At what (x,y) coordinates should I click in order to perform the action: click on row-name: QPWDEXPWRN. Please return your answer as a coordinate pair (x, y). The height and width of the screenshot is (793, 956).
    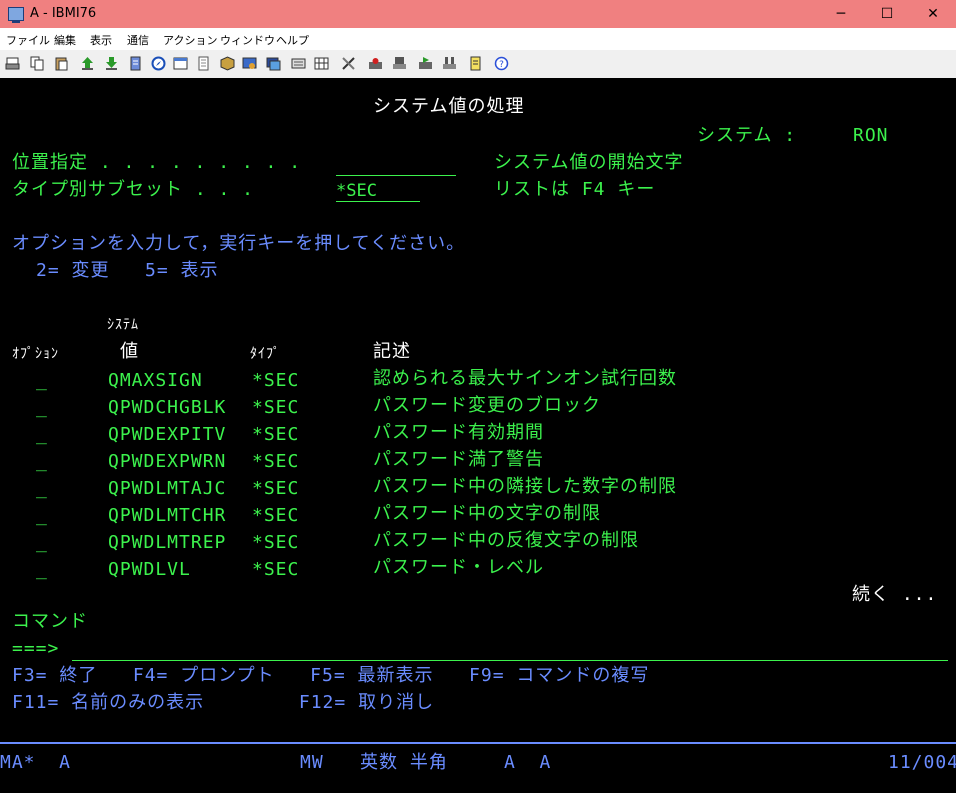
    Looking at the image, I should click on (167, 461).